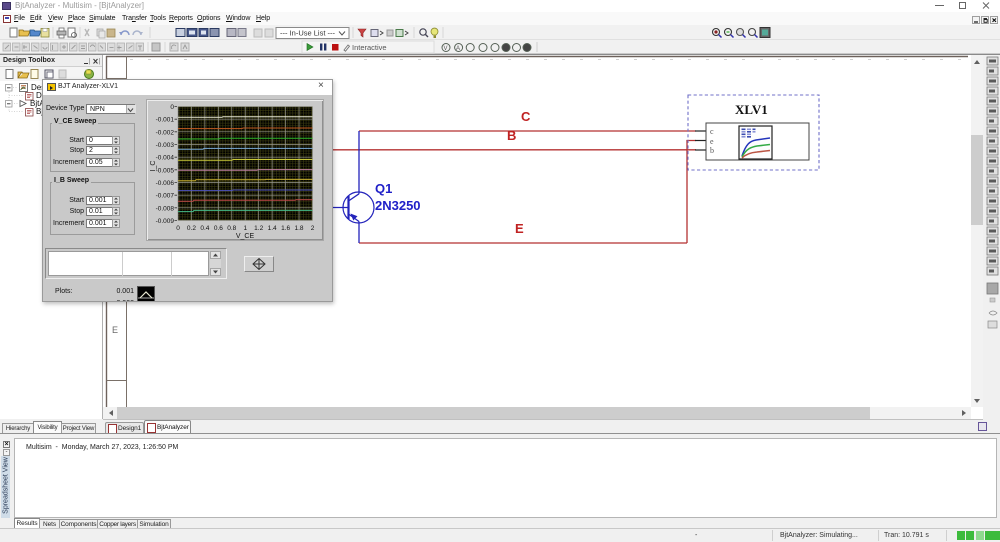 This screenshot has height=542, width=1000. What do you see at coordinates (712, 131) in the screenshot?
I see `svg-text: c` at bounding box center [712, 131].